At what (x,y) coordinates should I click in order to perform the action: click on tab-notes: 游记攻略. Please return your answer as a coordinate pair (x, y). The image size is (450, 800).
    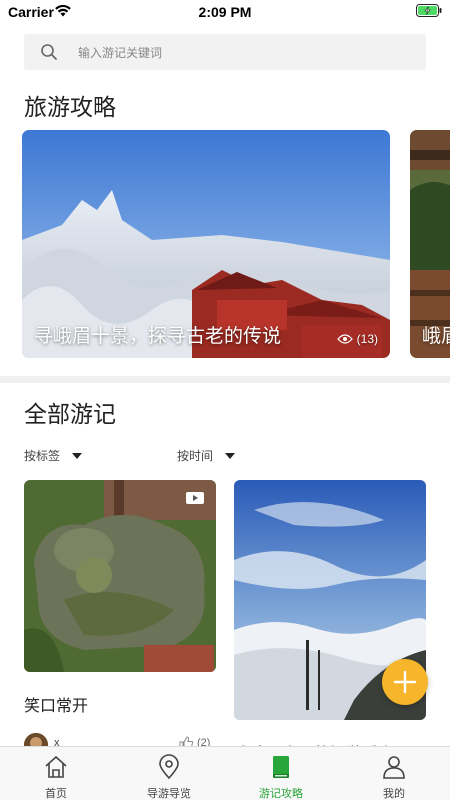
    Looking at the image, I should click on (281, 773).